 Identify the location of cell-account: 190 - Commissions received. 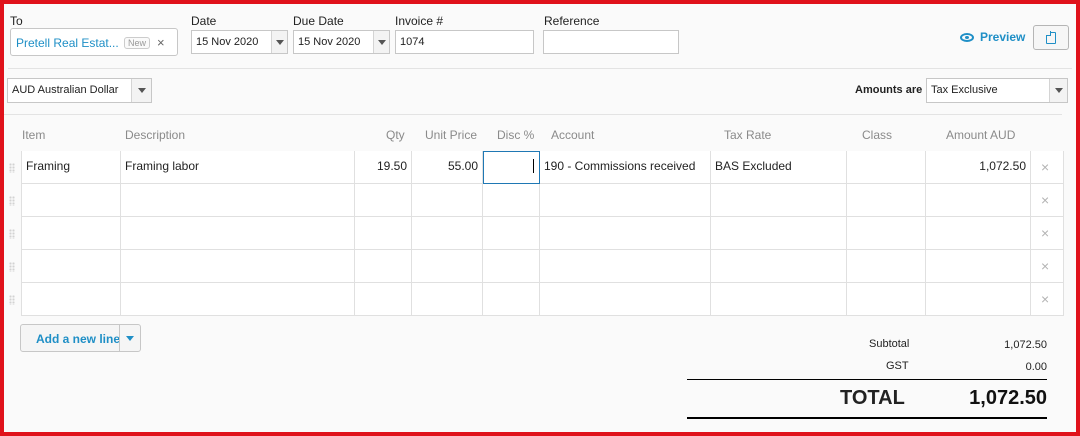
(625, 167).